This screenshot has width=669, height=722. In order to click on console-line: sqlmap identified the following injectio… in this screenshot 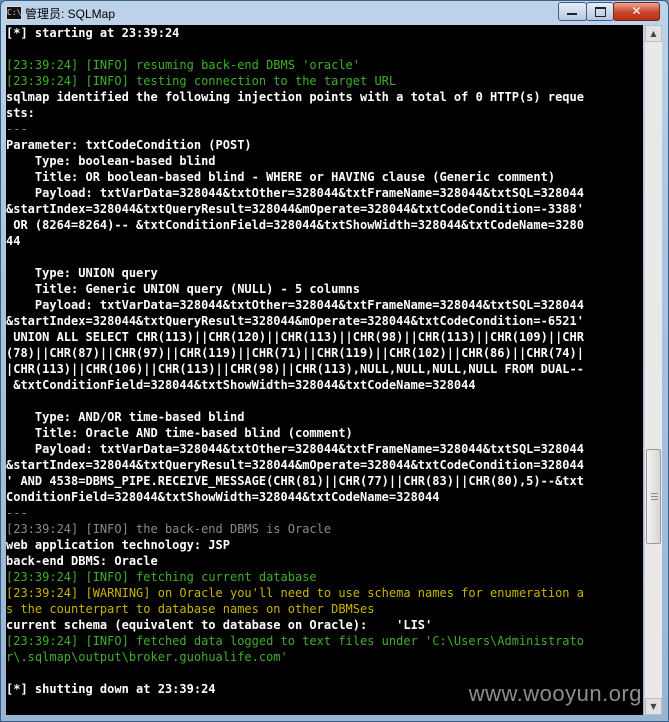, I will do `click(295, 97)`.